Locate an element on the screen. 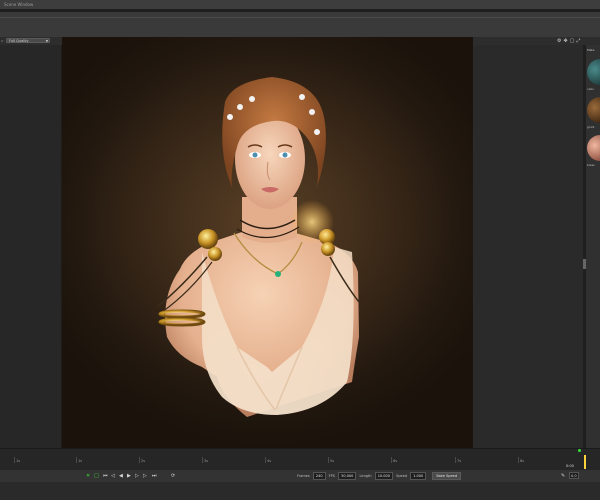  right-panel is located at coordinates (528, 246).